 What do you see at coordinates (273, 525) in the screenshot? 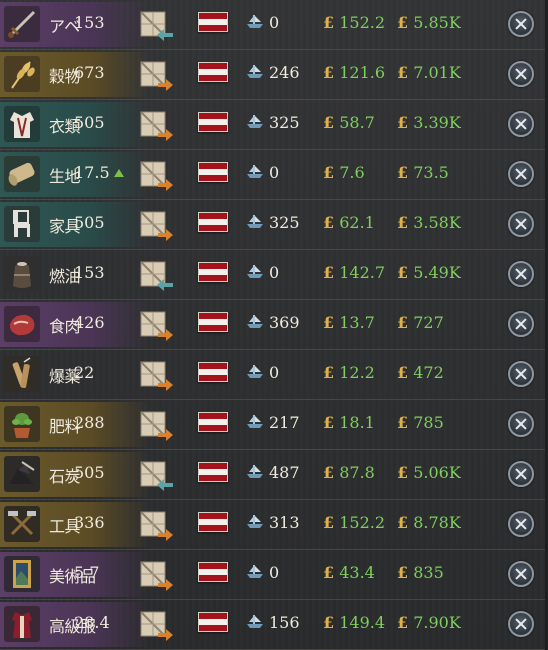
I see `goods-row: 工具 336 313 £ 152.2 £ 8.78K` at bounding box center [273, 525].